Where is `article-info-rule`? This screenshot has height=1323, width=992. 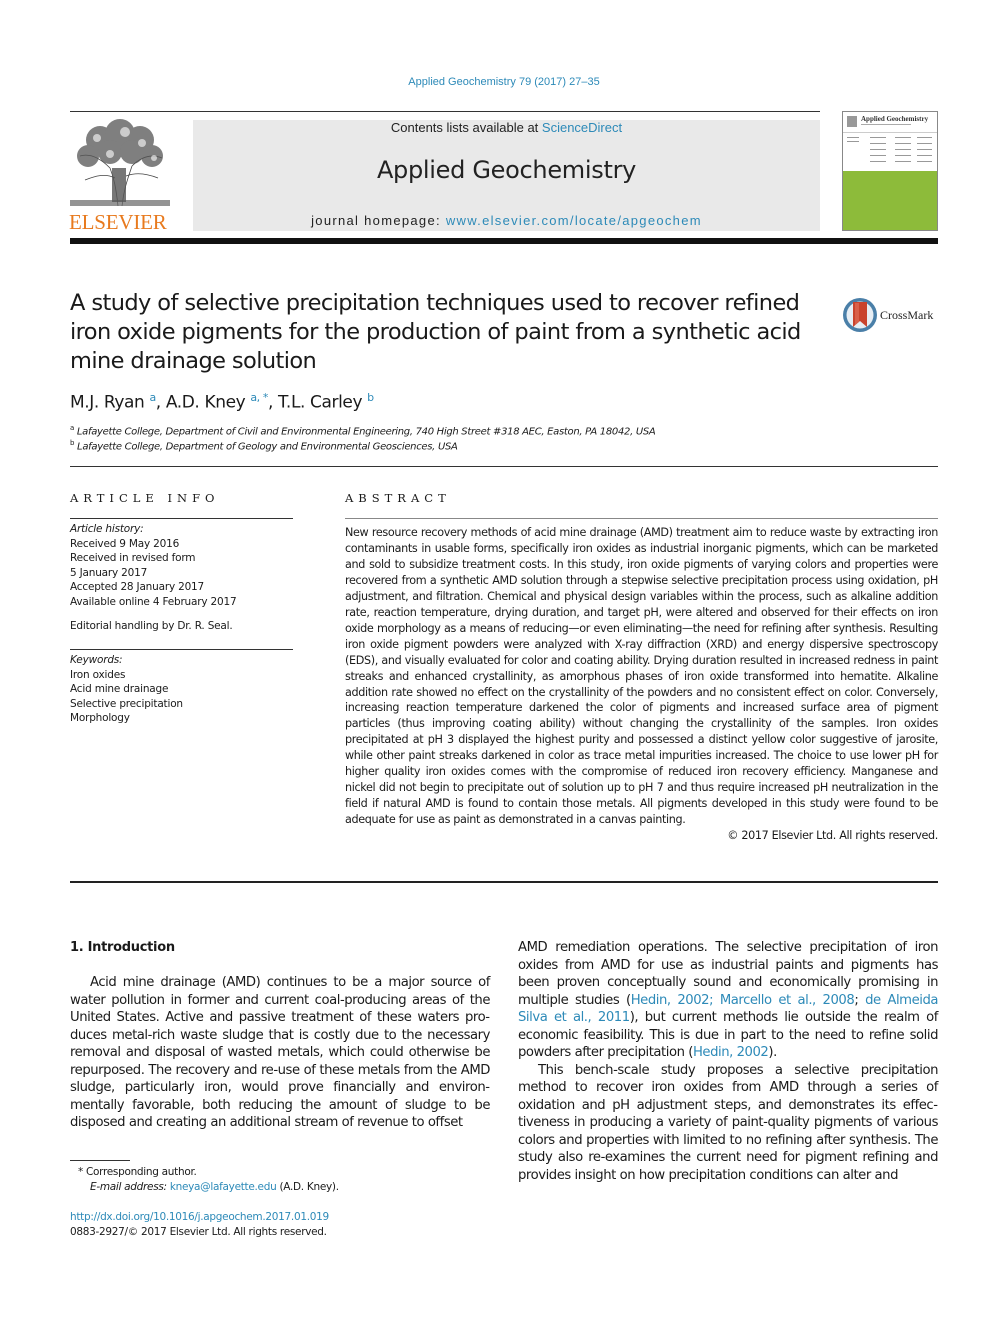 article-info-rule is located at coordinates (181, 518).